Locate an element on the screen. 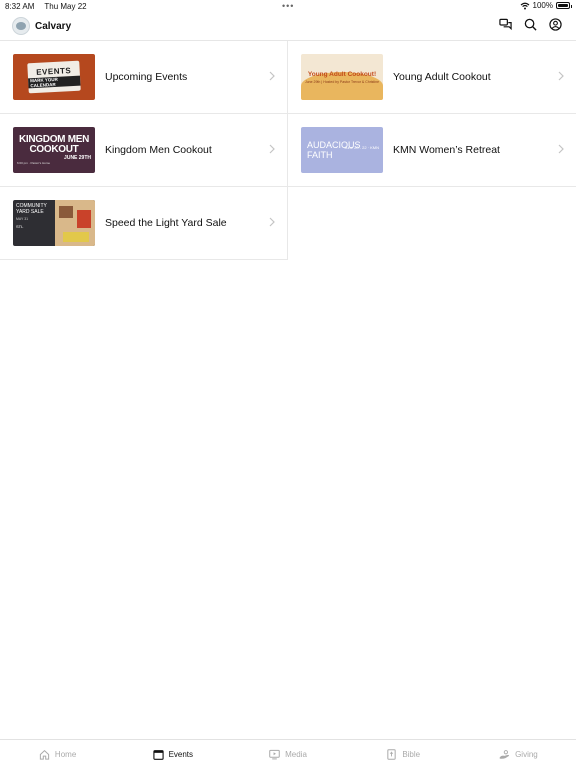  tab-giving: Giving is located at coordinates (518, 754).